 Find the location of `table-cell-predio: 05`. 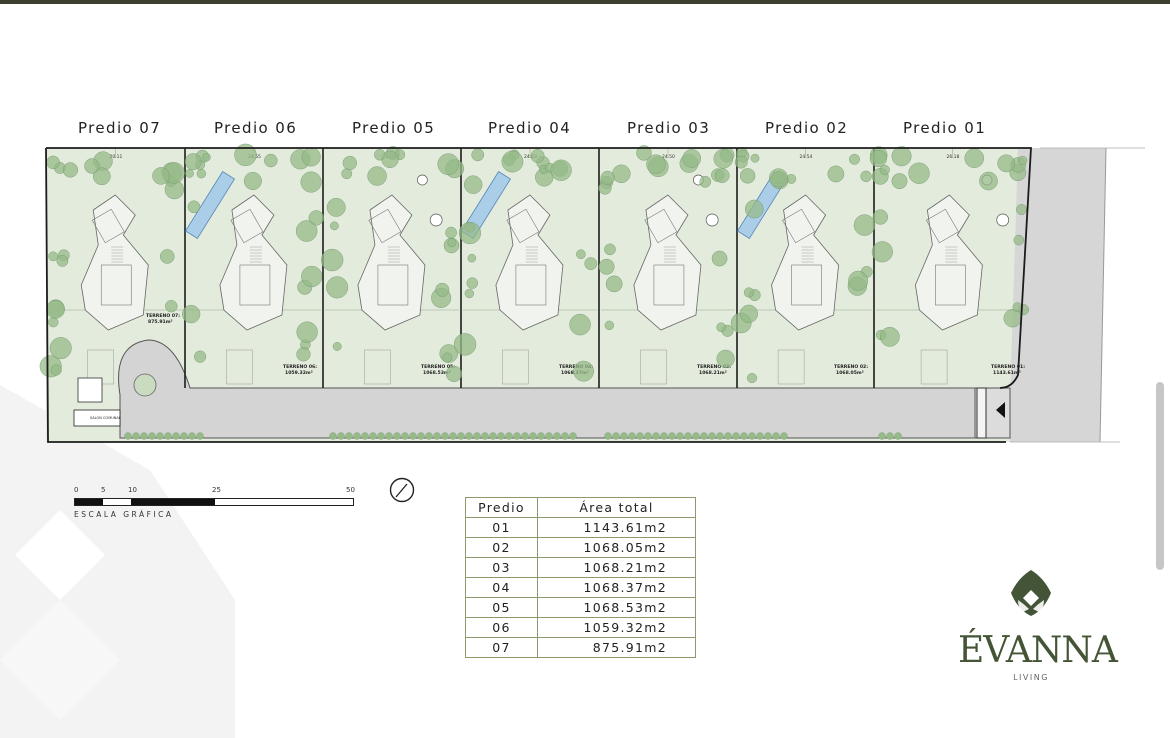

table-cell-predio: 05 is located at coordinates (501, 607).